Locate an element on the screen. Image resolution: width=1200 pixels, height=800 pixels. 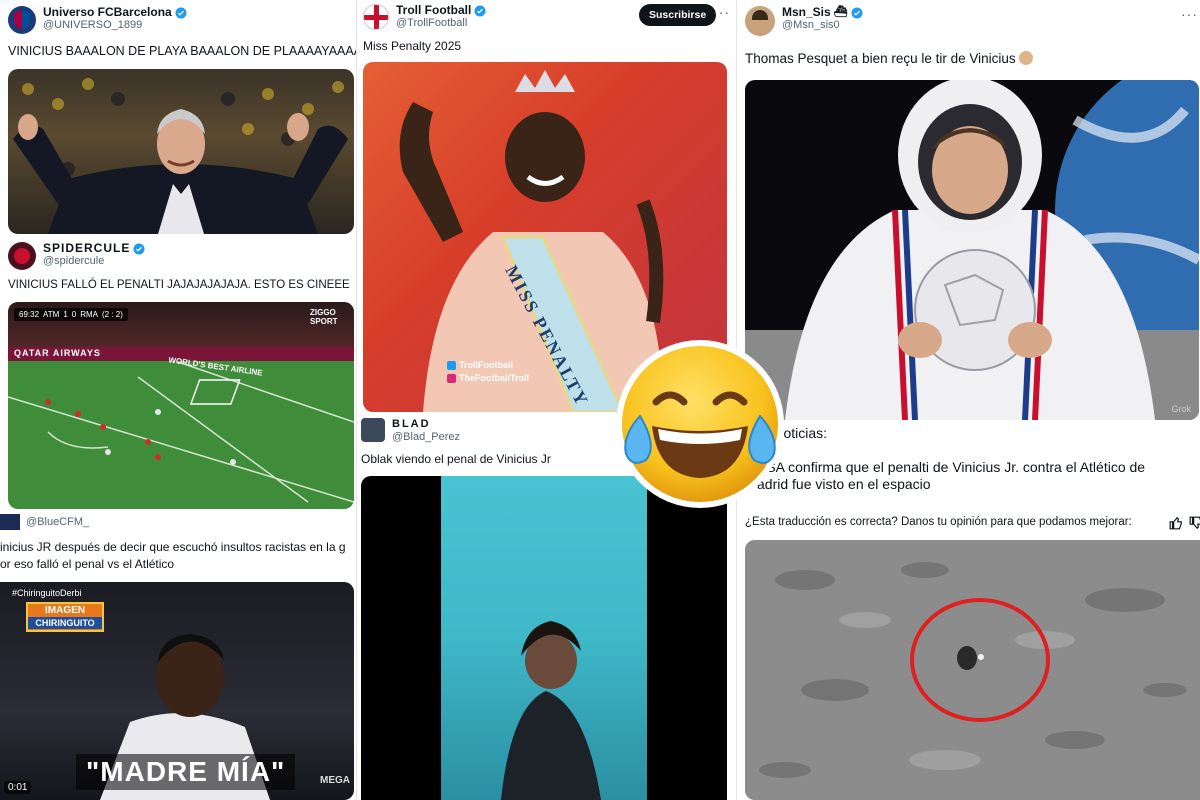
video-timestamp: 0:01 is located at coordinates (18, 787).